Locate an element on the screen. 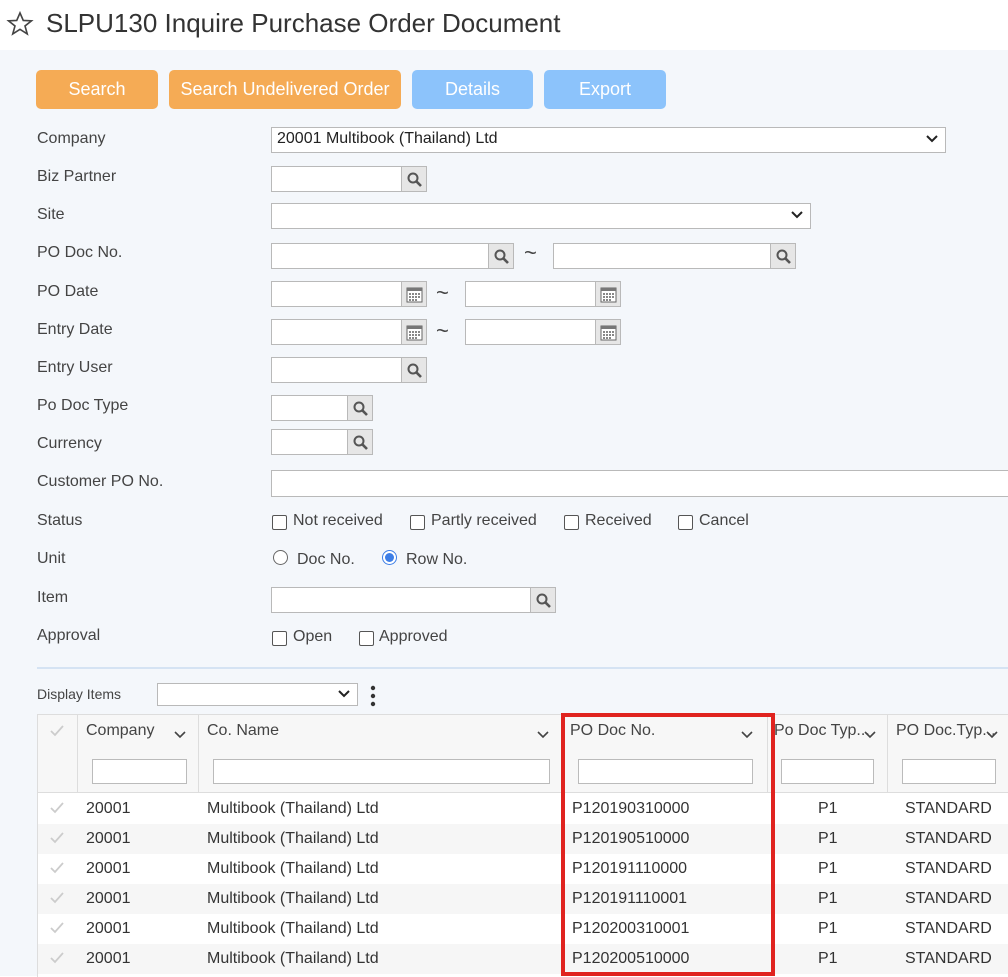  company-value: 20001 Multibook (Thailand) Ltd is located at coordinates (387, 138).